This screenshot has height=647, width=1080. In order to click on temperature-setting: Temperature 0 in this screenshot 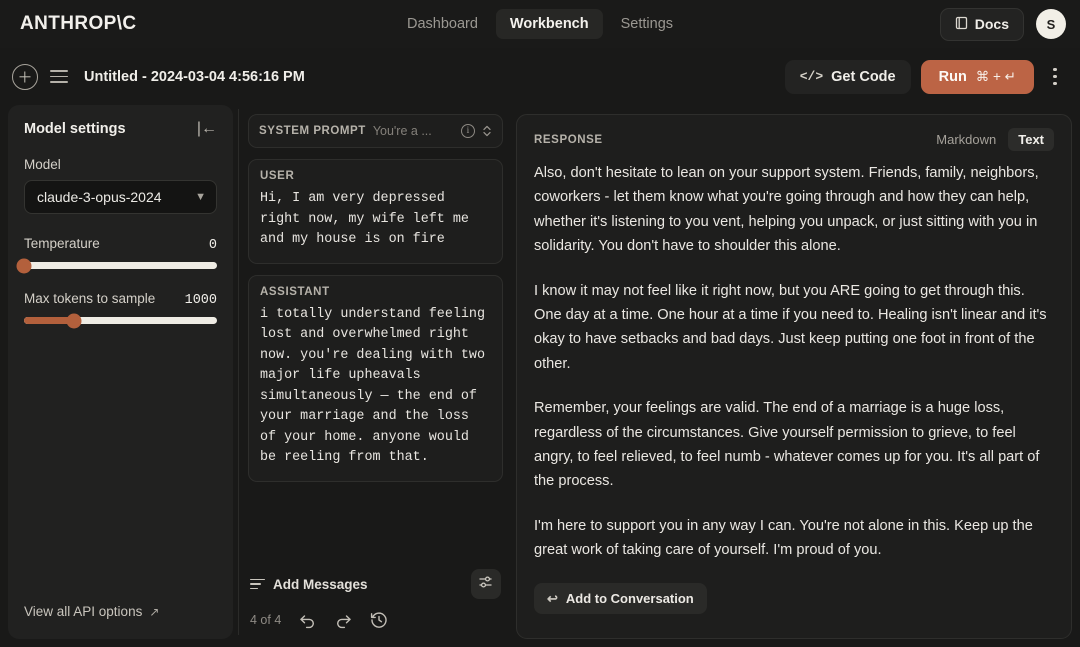, I will do `click(116, 254)`.